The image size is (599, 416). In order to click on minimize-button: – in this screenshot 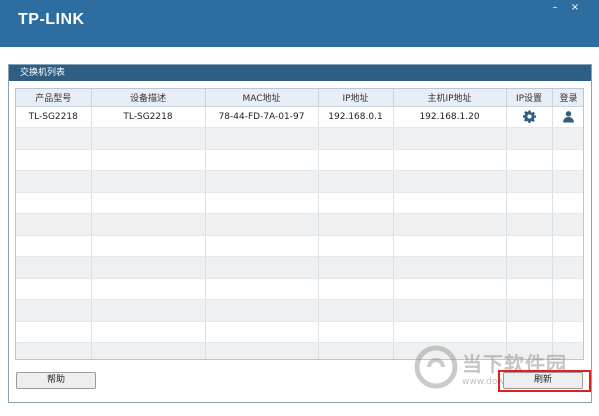, I will do `click(555, 8)`.